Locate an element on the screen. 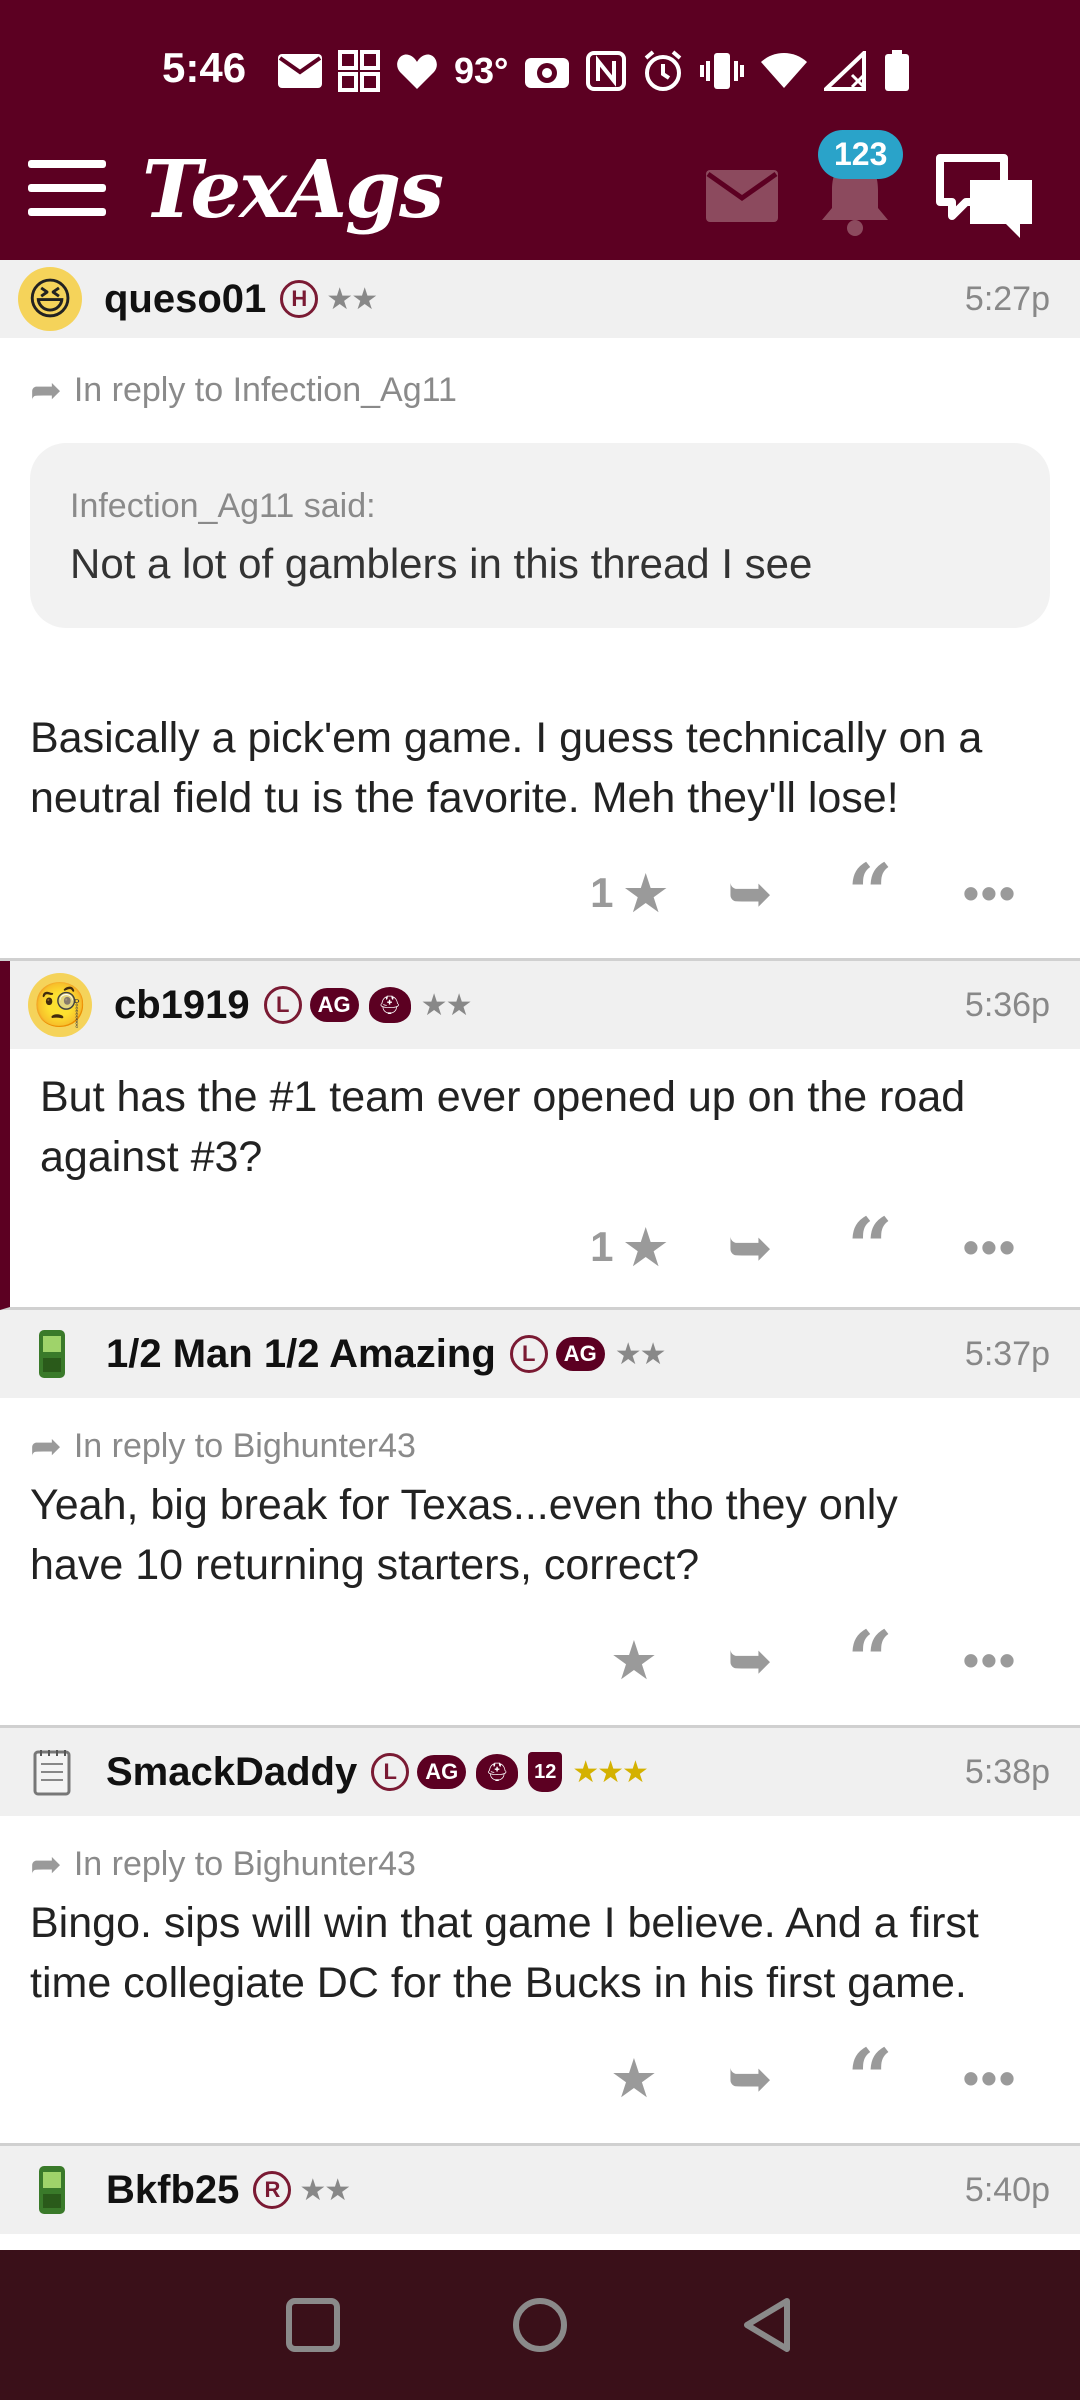 This screenshot has width=1080, height=2400. more-icon: ••• is located at coordinates (990, 893).